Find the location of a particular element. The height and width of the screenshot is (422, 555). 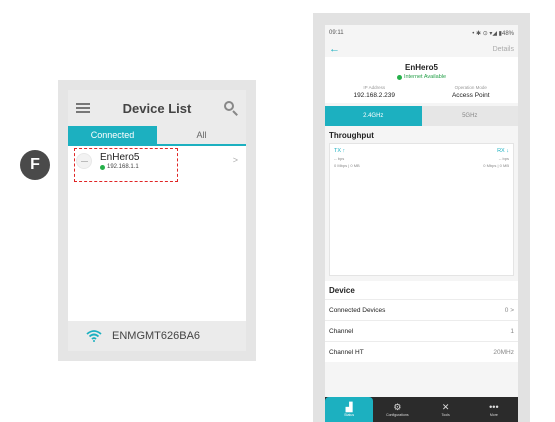

row-value: 0 > is located at coordinates (509, 310).